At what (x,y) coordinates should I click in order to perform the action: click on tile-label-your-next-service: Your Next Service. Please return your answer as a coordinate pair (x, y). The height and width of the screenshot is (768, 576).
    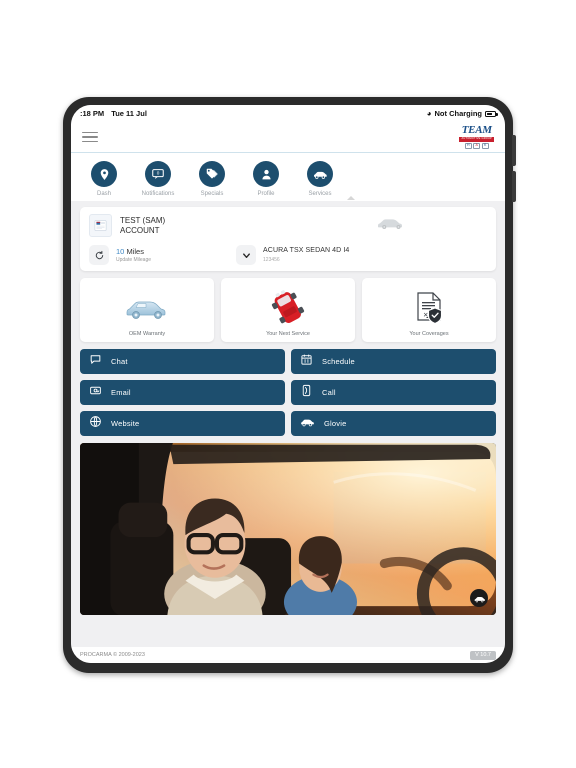
    Looking at the image, I should click on (288, 334).